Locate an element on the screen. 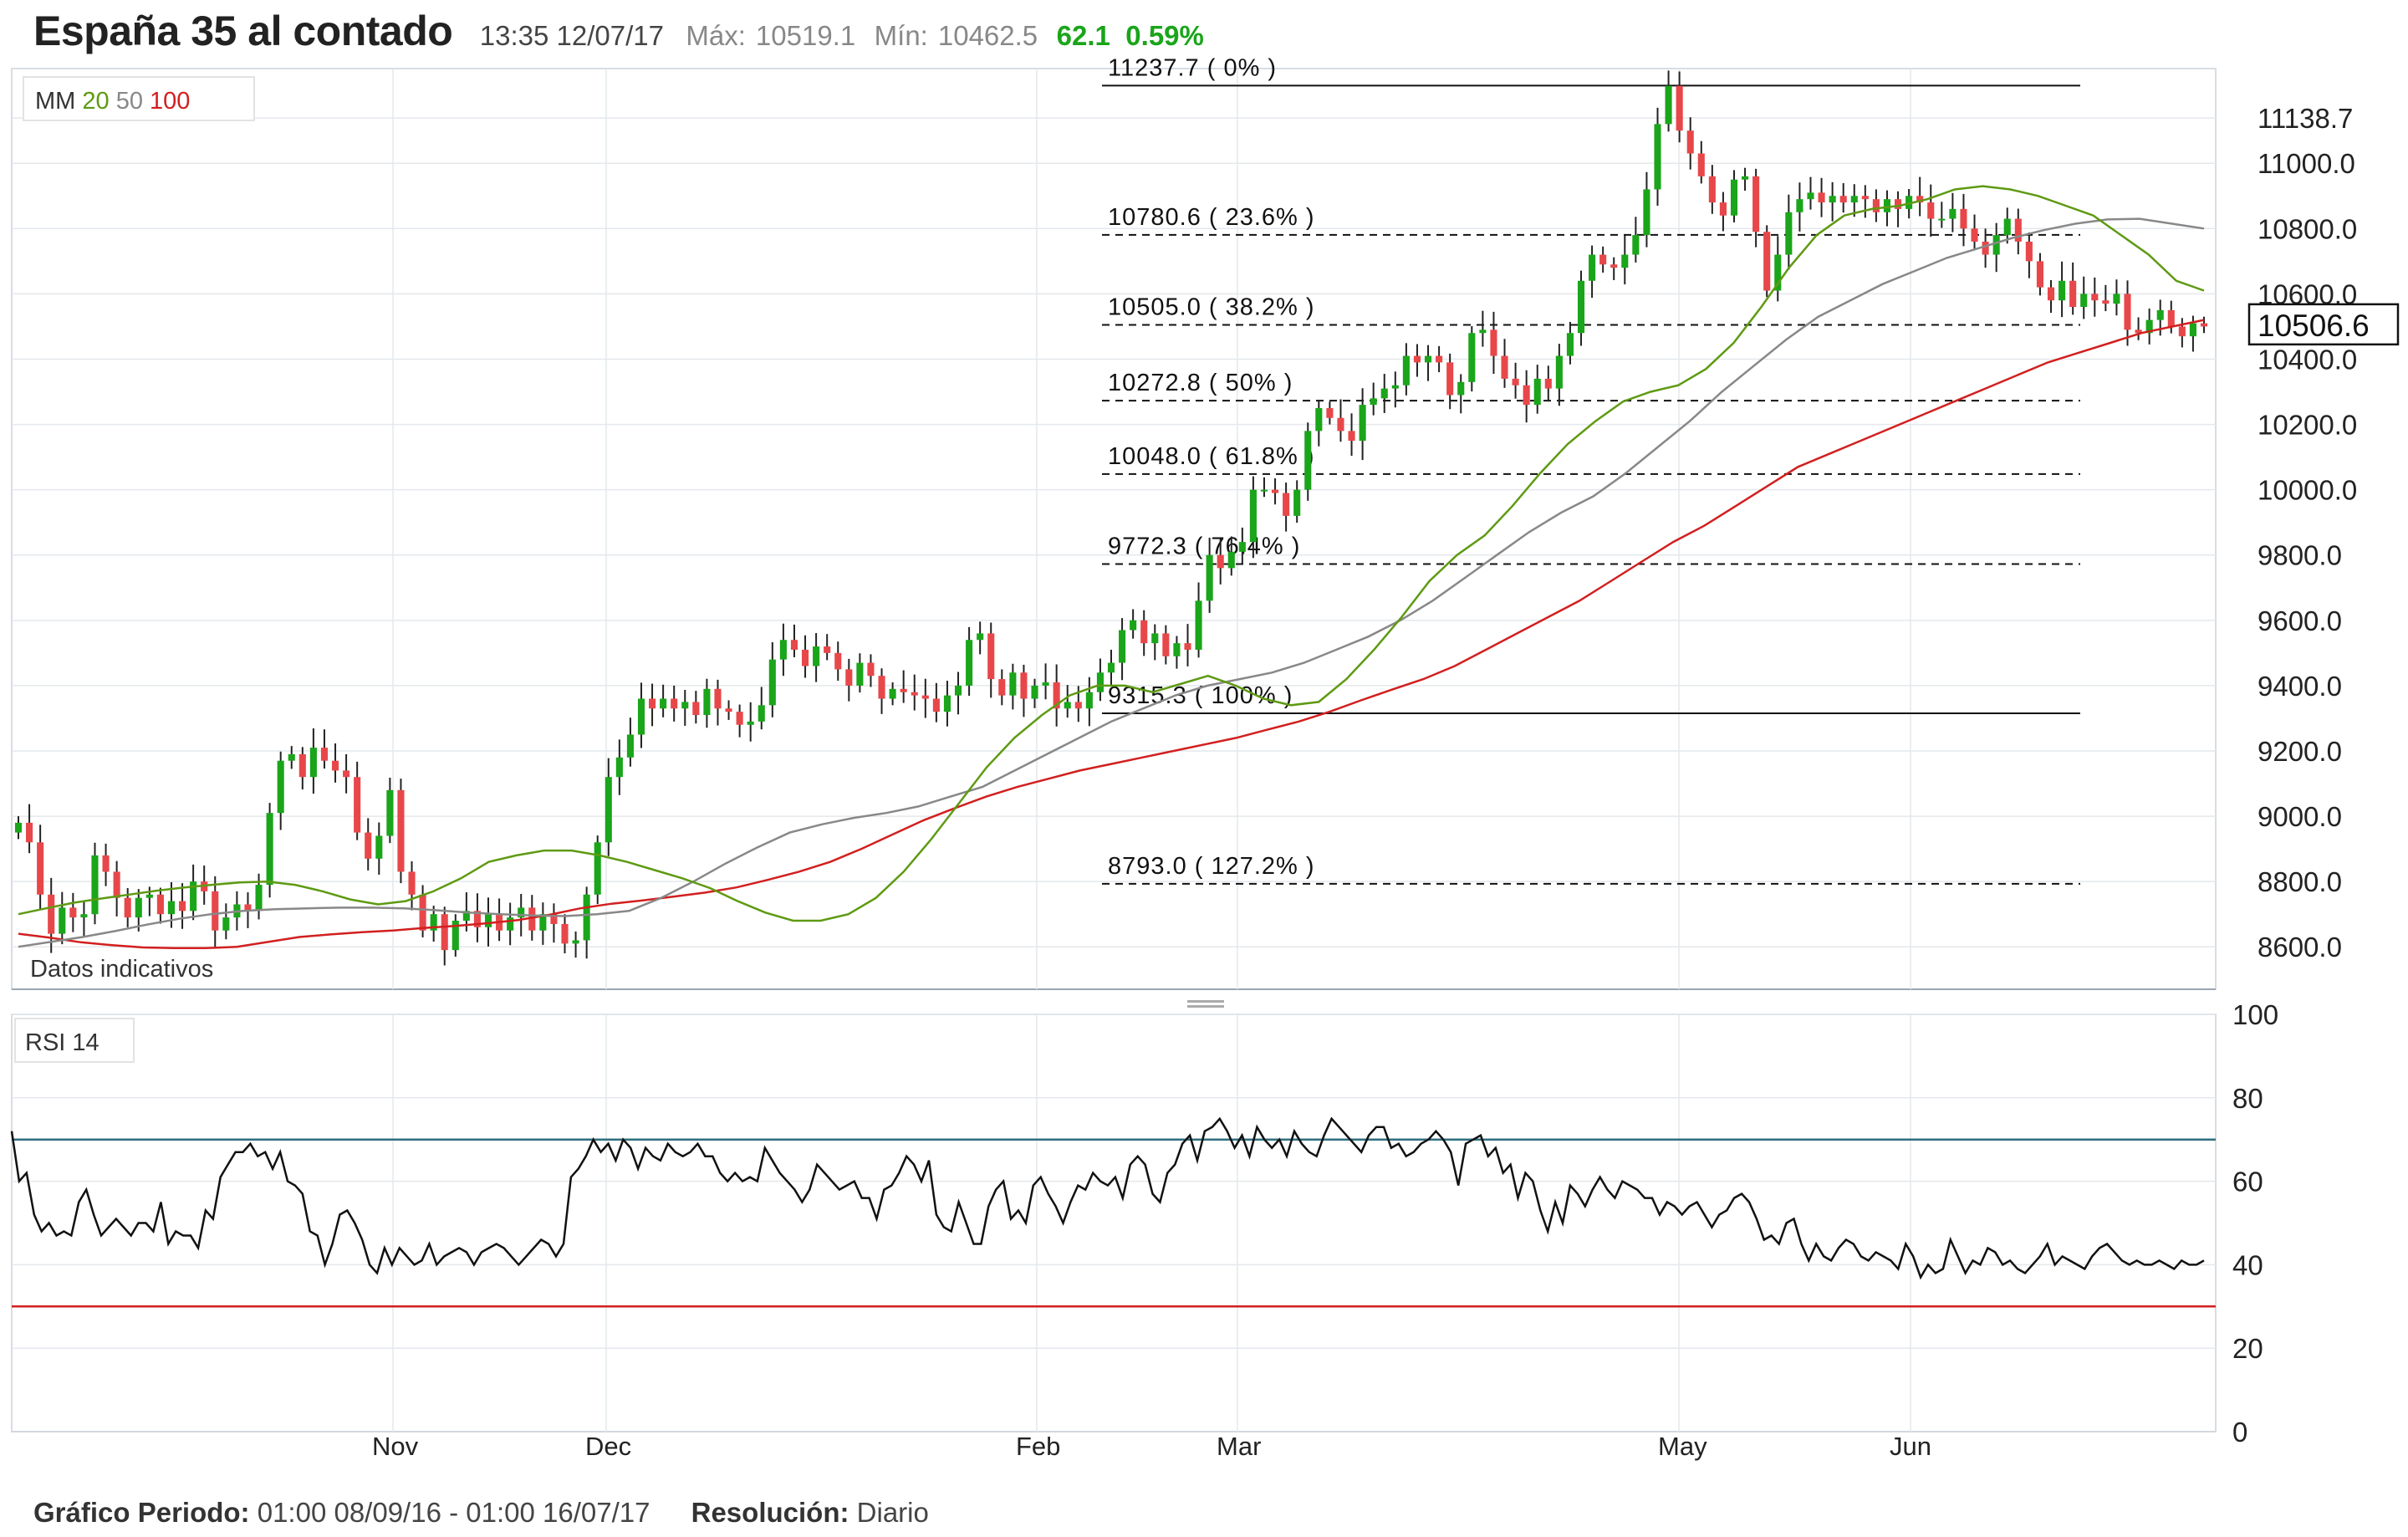 The image size is (2408, 1537). price-tick-label: 10400.0 is located at coordinates (2307, 359).